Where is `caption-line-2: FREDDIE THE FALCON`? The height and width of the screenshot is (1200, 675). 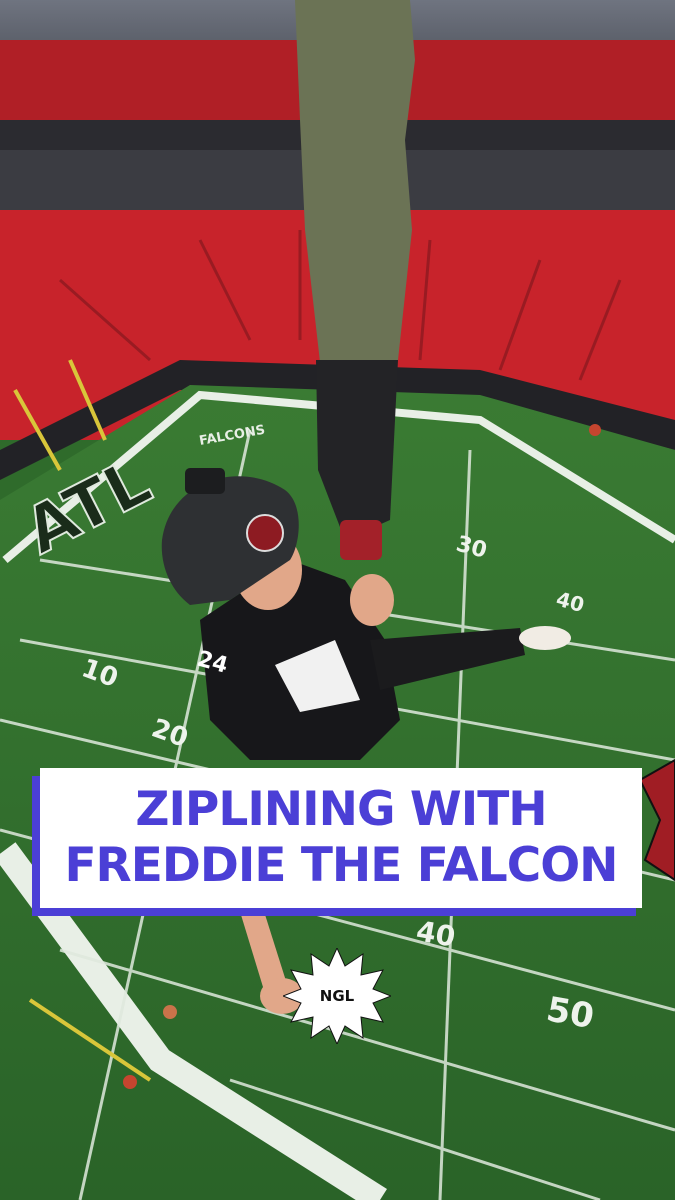
caption-line-2: FREDDIE THE FALCON is located at coordinates (341, 865).